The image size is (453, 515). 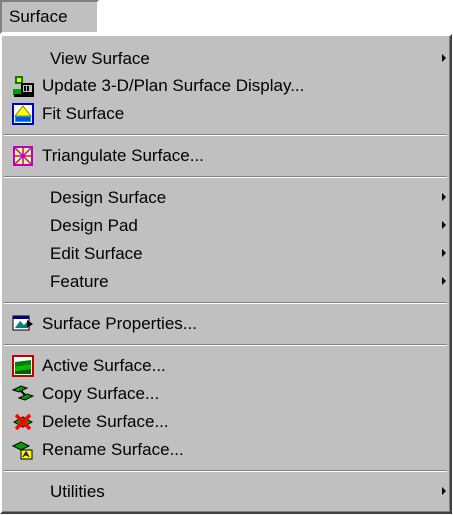 I want to click on menu-surface: Surface, so click(x=49, y=17).